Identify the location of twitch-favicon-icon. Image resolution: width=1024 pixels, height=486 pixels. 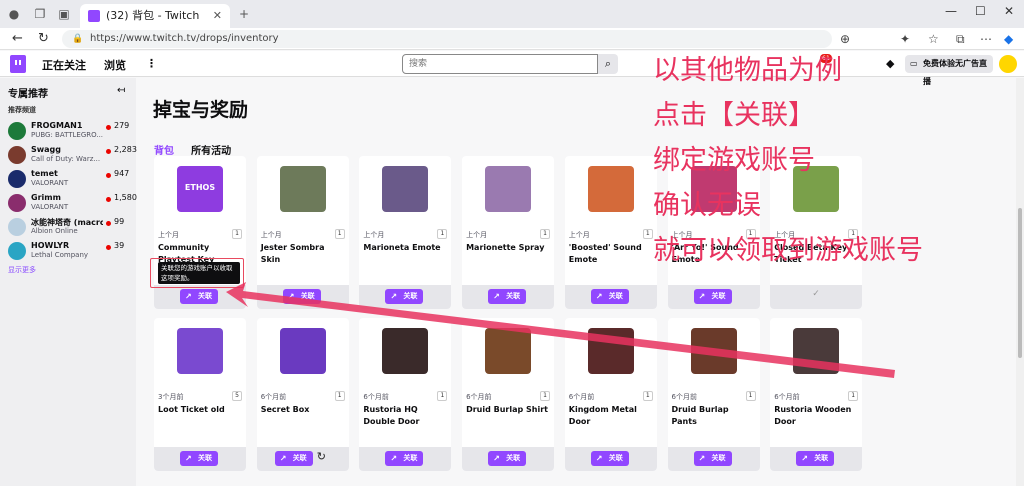
(94, 16).